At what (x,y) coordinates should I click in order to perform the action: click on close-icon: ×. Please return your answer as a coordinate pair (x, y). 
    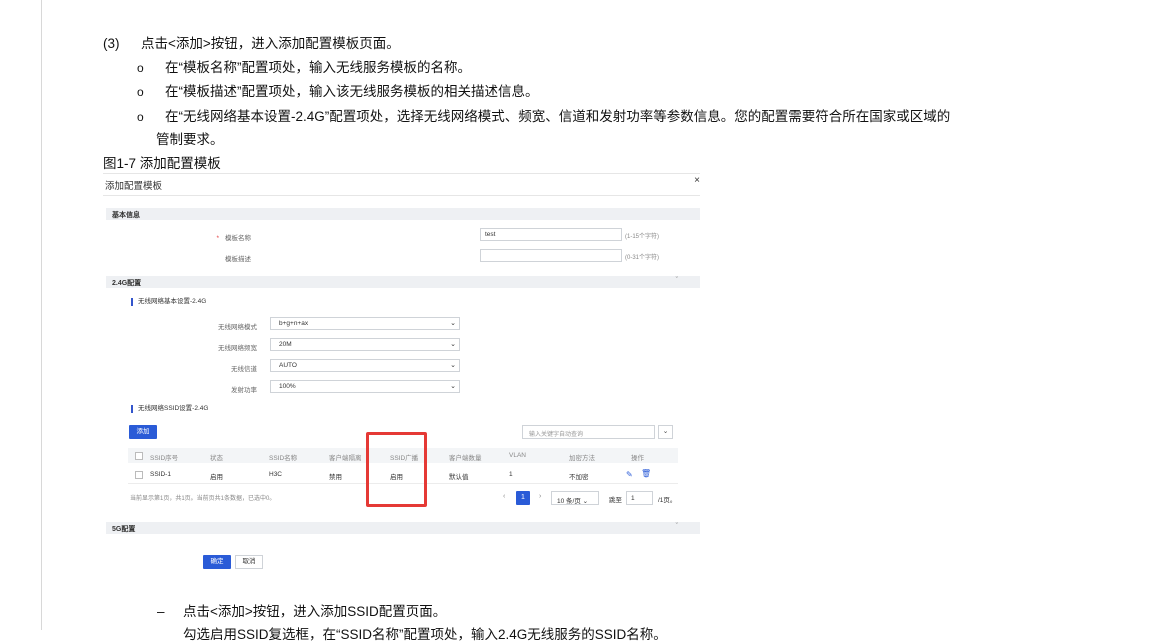
    Looking at the image, I should click on (697, 180).